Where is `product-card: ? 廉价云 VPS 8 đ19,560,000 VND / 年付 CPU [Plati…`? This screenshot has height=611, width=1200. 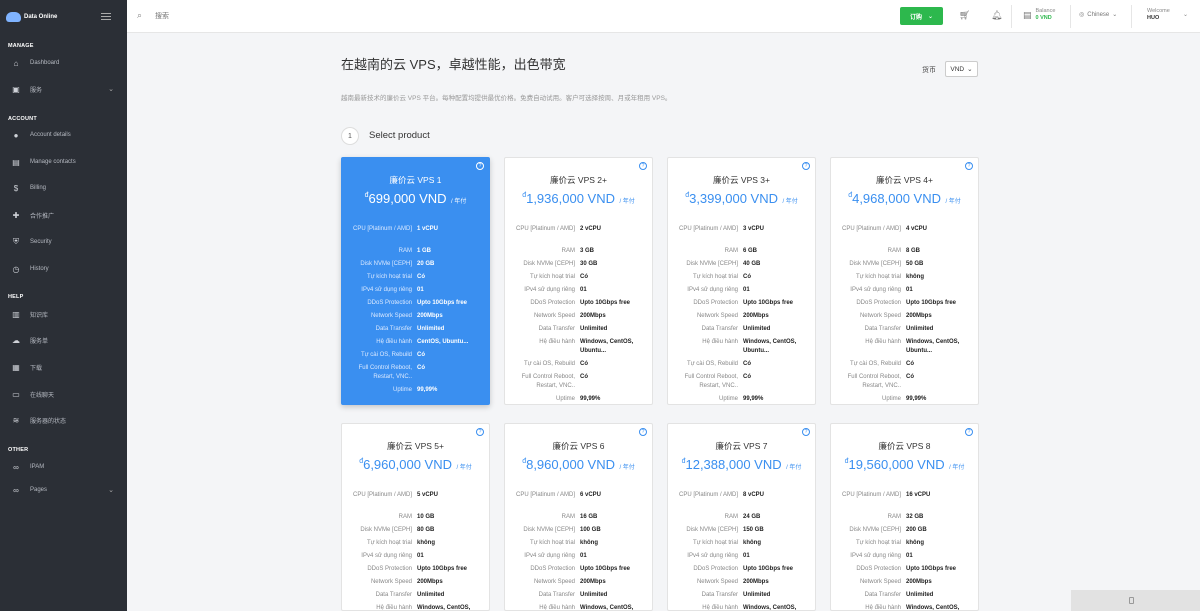
product-card: ? 廉价云 VPS 8 đ19,560,000 VND / 年付 CPU [Plati… is located at coordinates (904, 517).